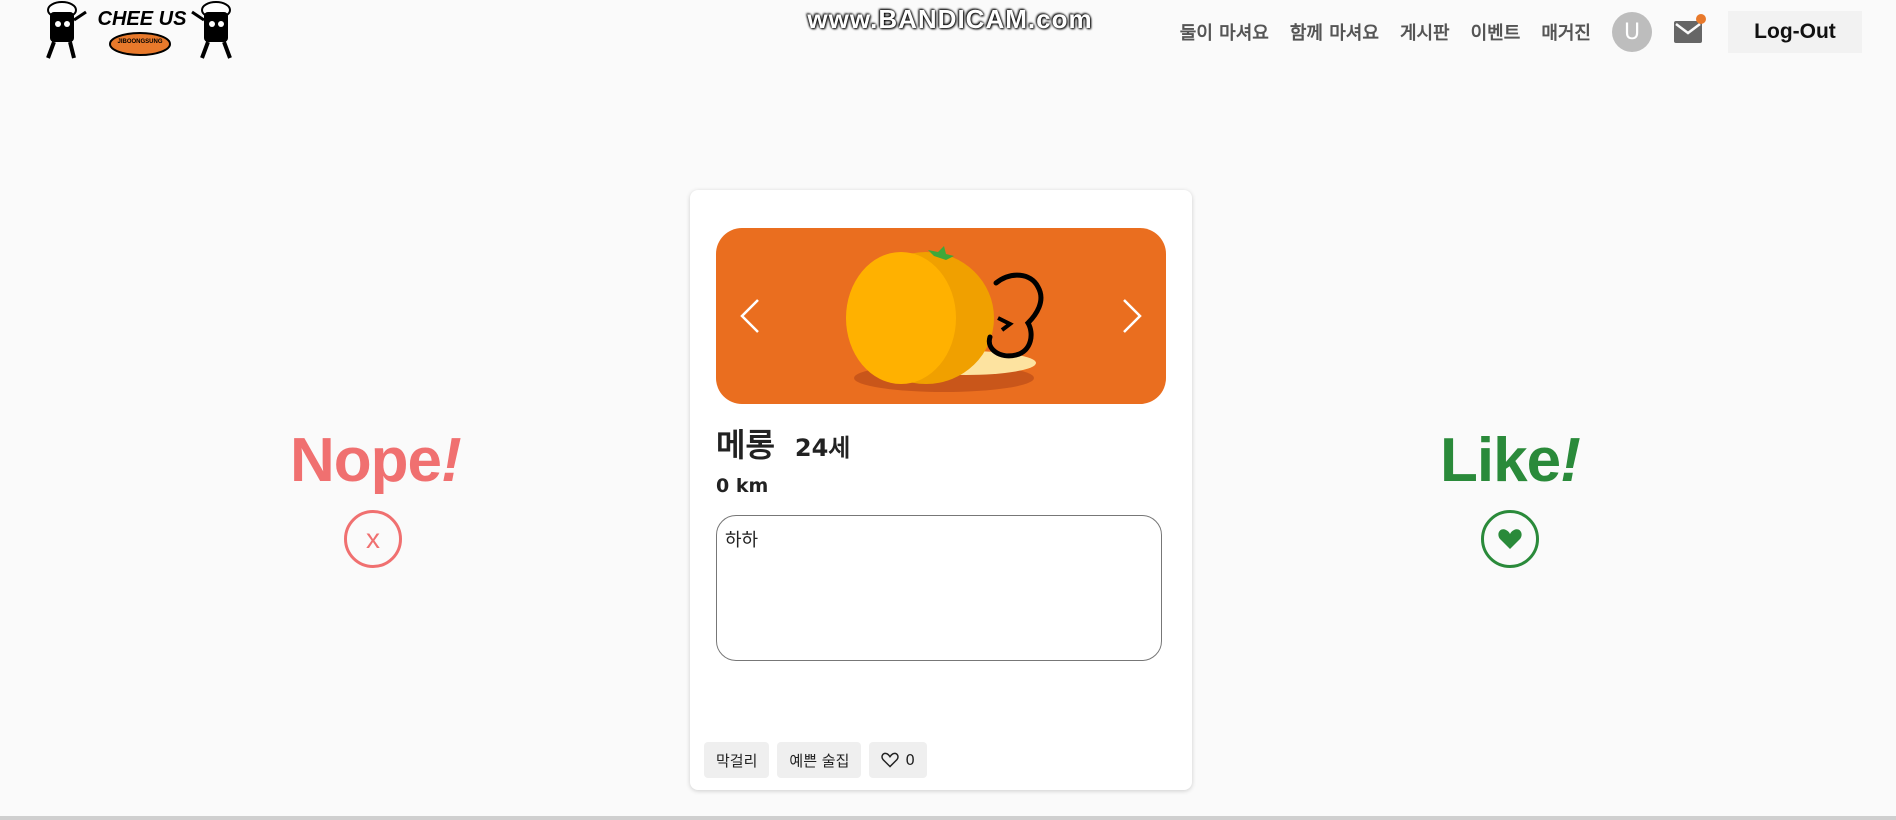 Image resolution: width=1896 pixels, height=820 pixels. I want to click on nav-item-events: 이벤트, so click(1496, 32).